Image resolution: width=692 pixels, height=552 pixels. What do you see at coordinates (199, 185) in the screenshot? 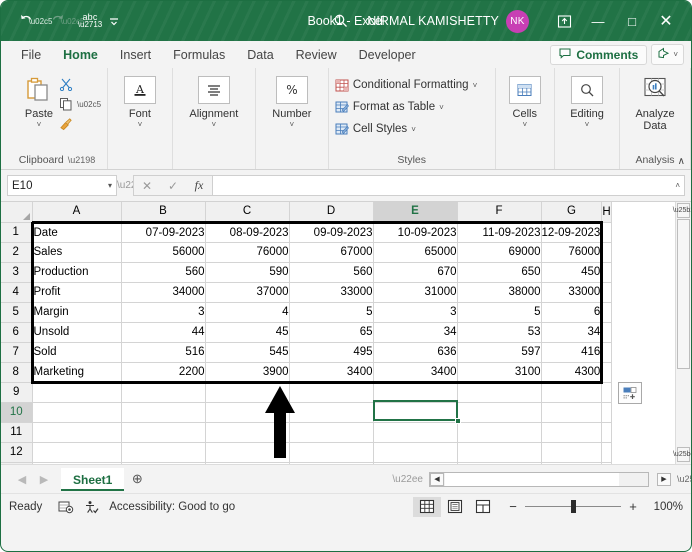
I see `insert-function-icon: fx` at bounding box center [199, 185].